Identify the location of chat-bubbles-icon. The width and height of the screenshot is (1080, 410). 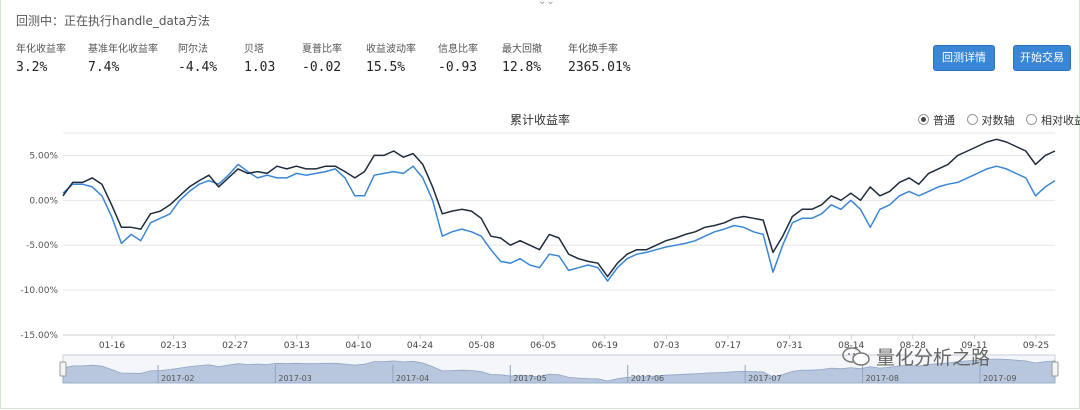
(856, 356).